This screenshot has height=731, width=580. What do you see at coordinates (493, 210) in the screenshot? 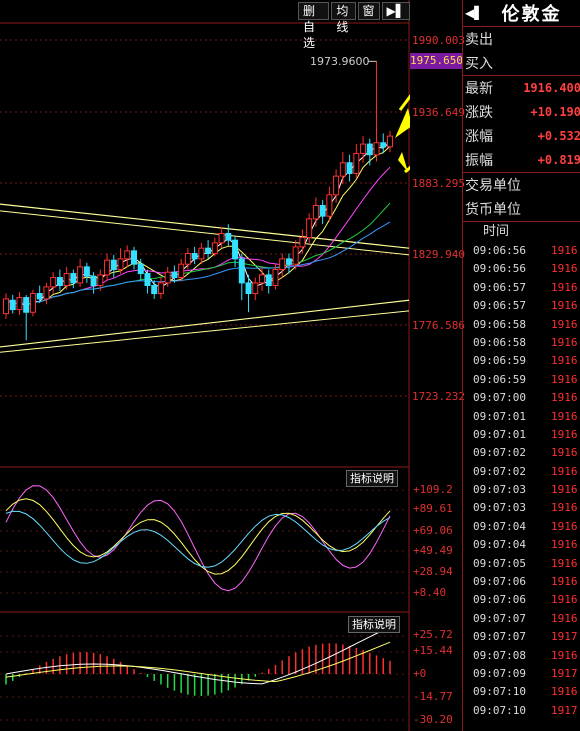
I see `quote-key: 货币单位` at bounding box center [493, 210].